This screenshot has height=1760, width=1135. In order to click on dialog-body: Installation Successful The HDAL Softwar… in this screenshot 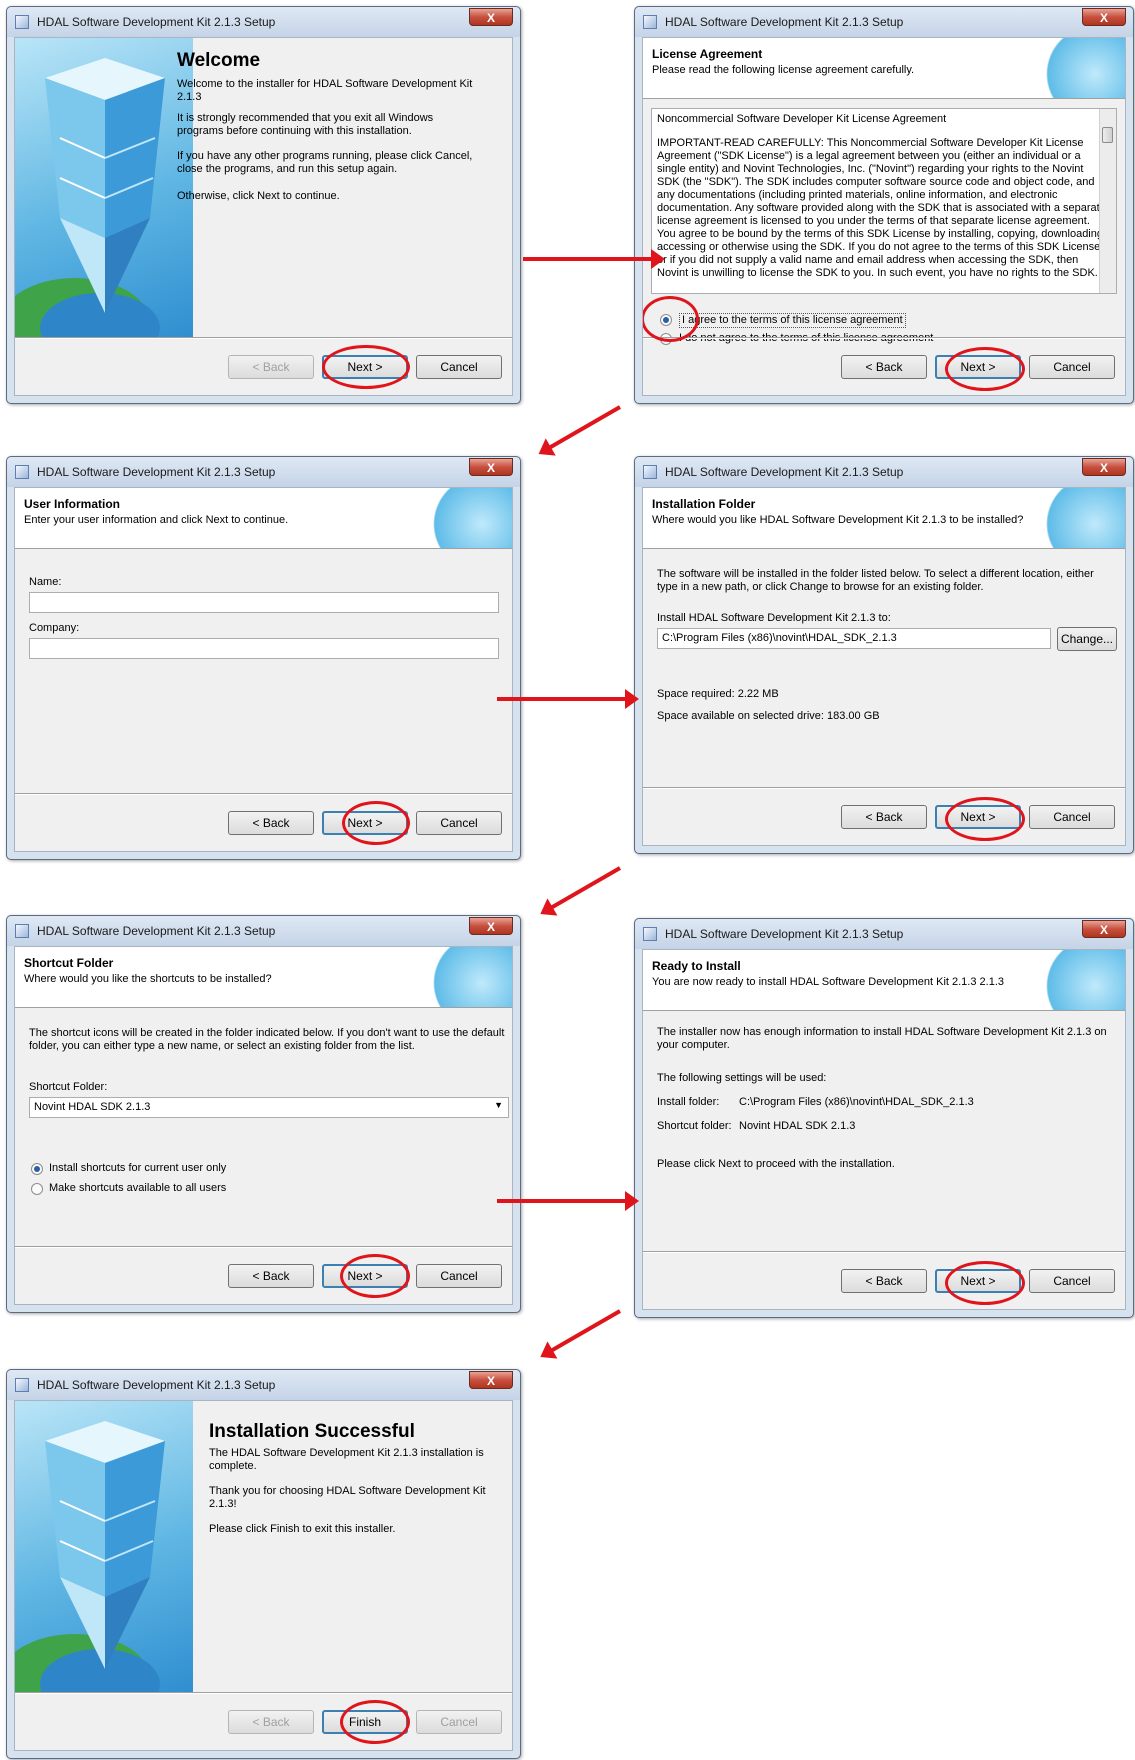, I will do `click(263, 1575)`.